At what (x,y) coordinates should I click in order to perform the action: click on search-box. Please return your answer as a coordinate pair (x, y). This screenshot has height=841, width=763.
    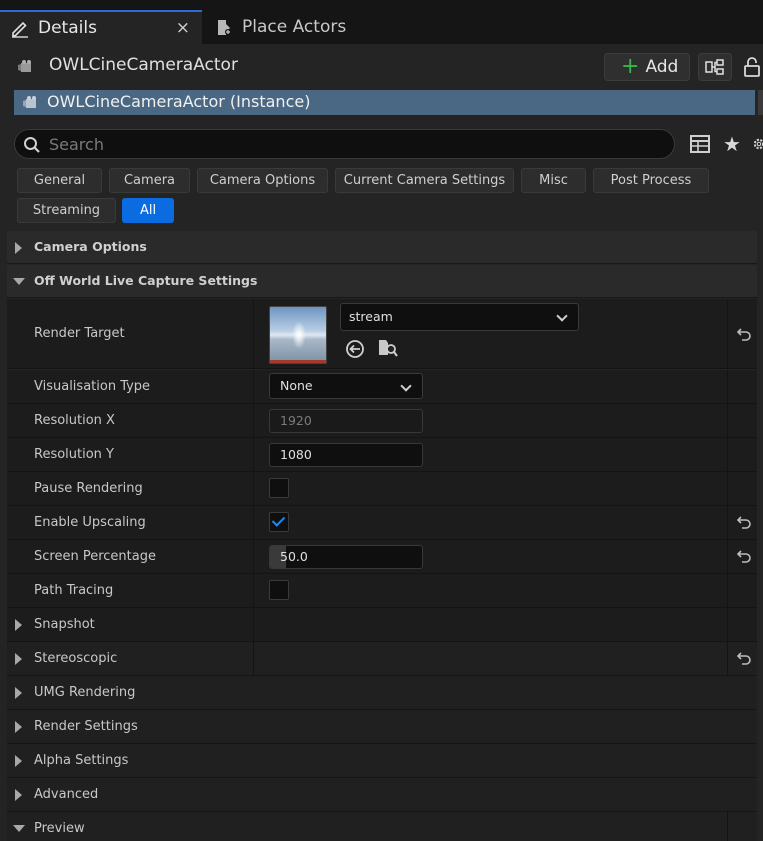
    Looking at the image, I should click on (344, 144).